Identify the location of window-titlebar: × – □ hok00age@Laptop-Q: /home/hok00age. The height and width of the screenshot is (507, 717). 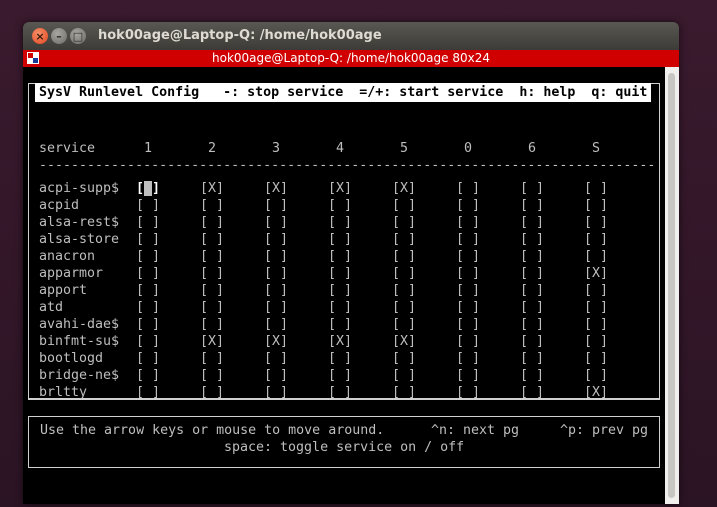
(351, 36).